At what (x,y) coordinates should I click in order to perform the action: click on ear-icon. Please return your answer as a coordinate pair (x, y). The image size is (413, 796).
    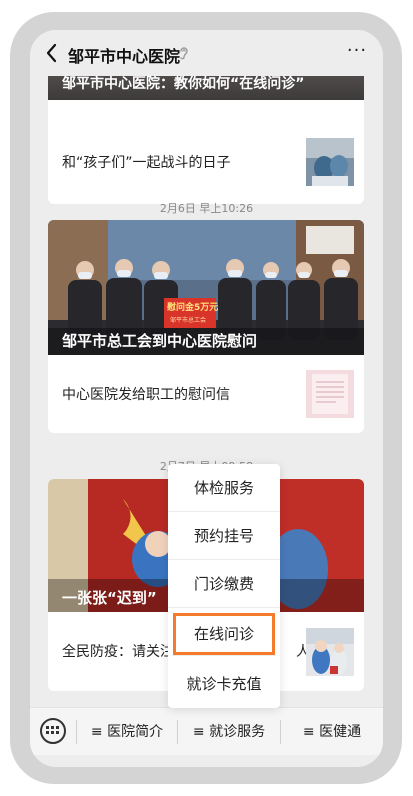
    Looking at the image, I should click on (184, 53).